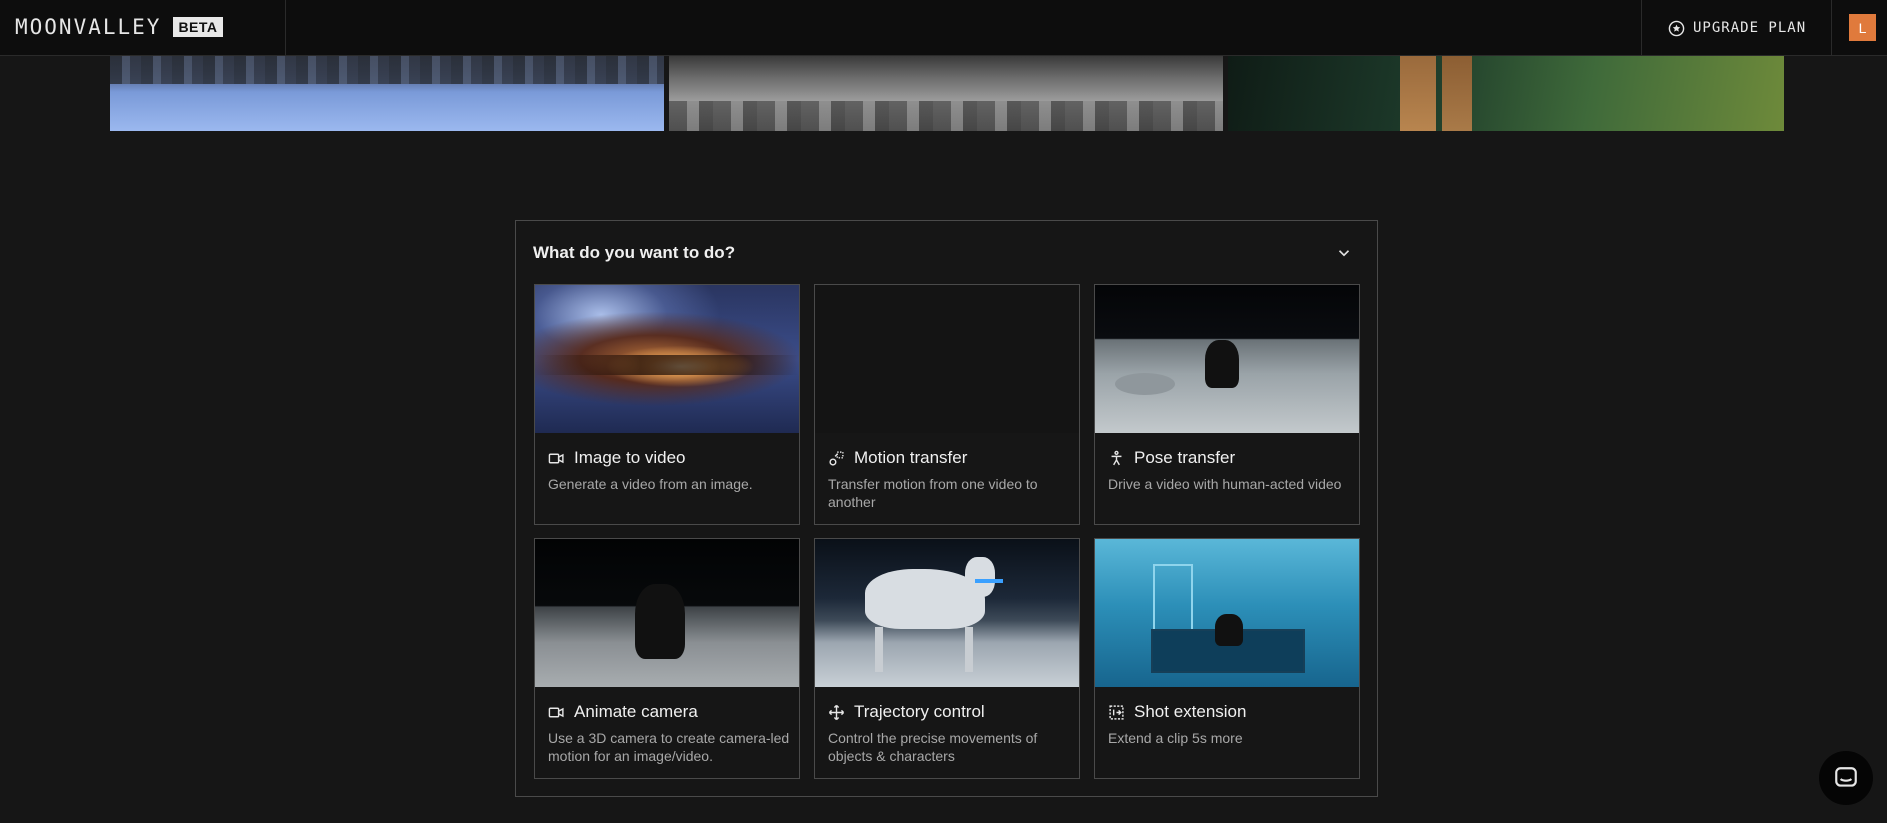  Describe the element at coordinates (634, 252) in the screenshot. I see `panel-title: What do you want to do?` at that location.